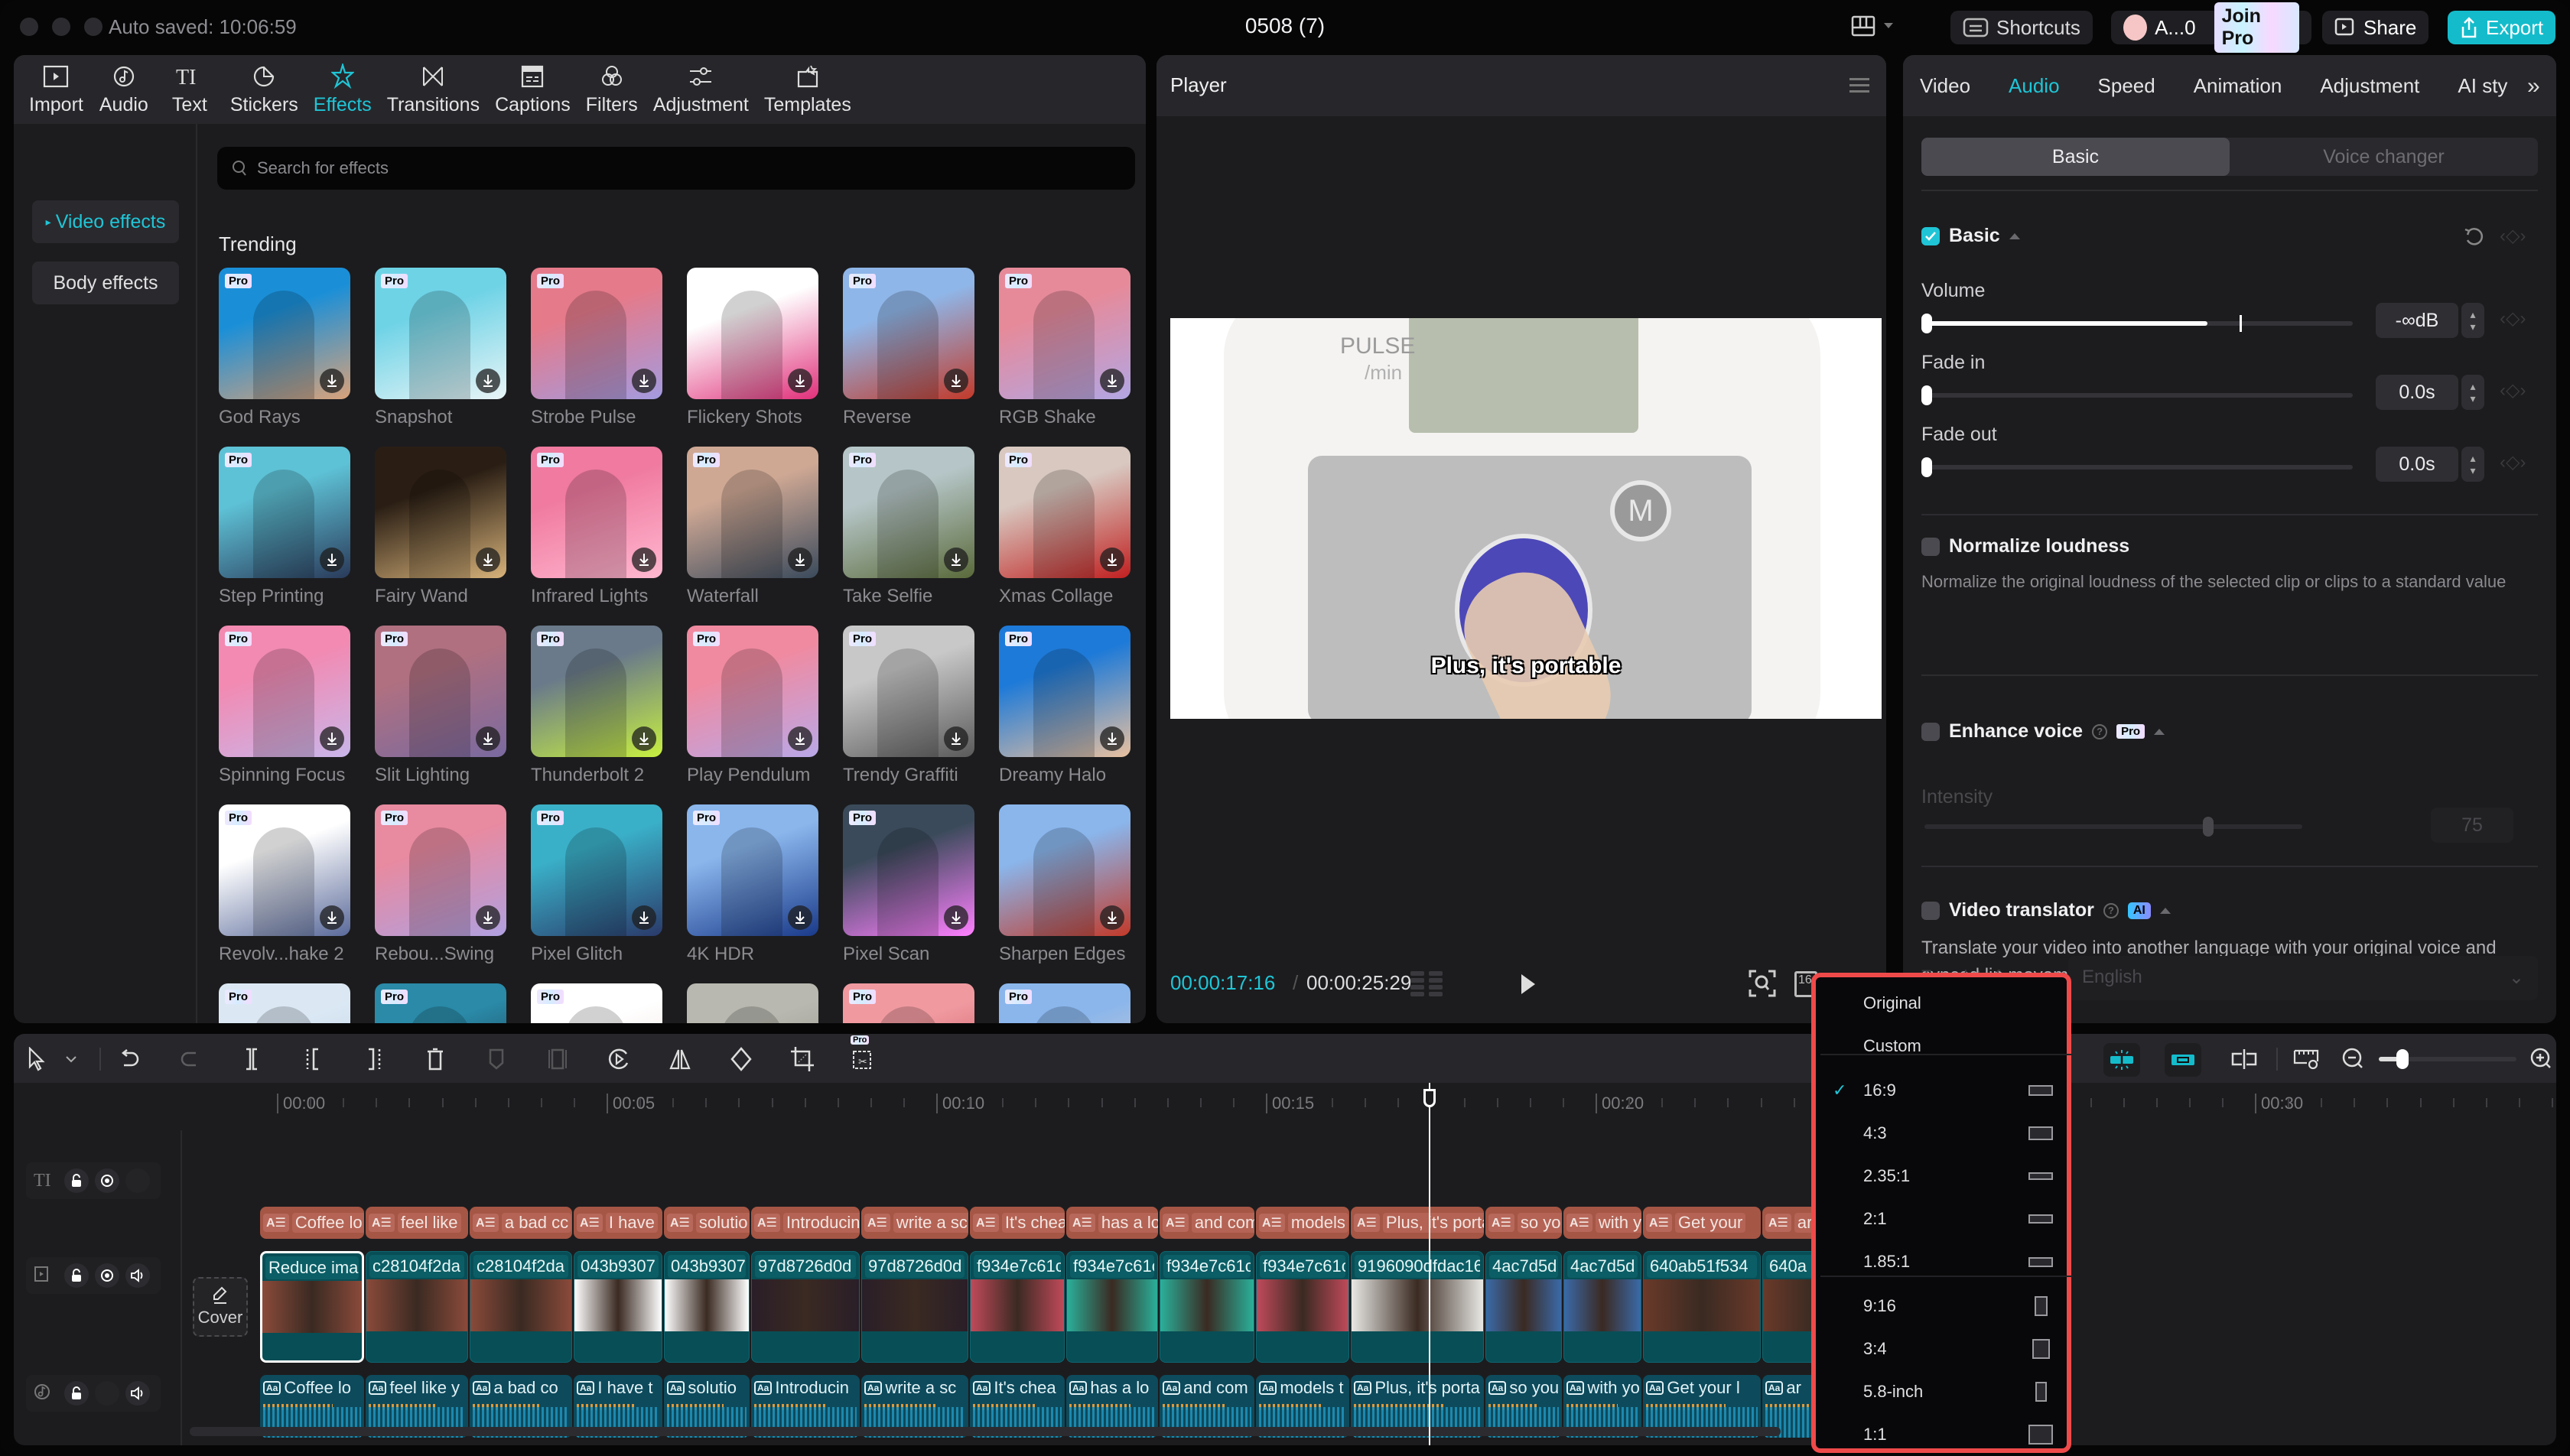 Image resolution: width=2570 pixels, height=1456 pixels. I want to click on ratio-option: 3:4, so click(1941, 1349).